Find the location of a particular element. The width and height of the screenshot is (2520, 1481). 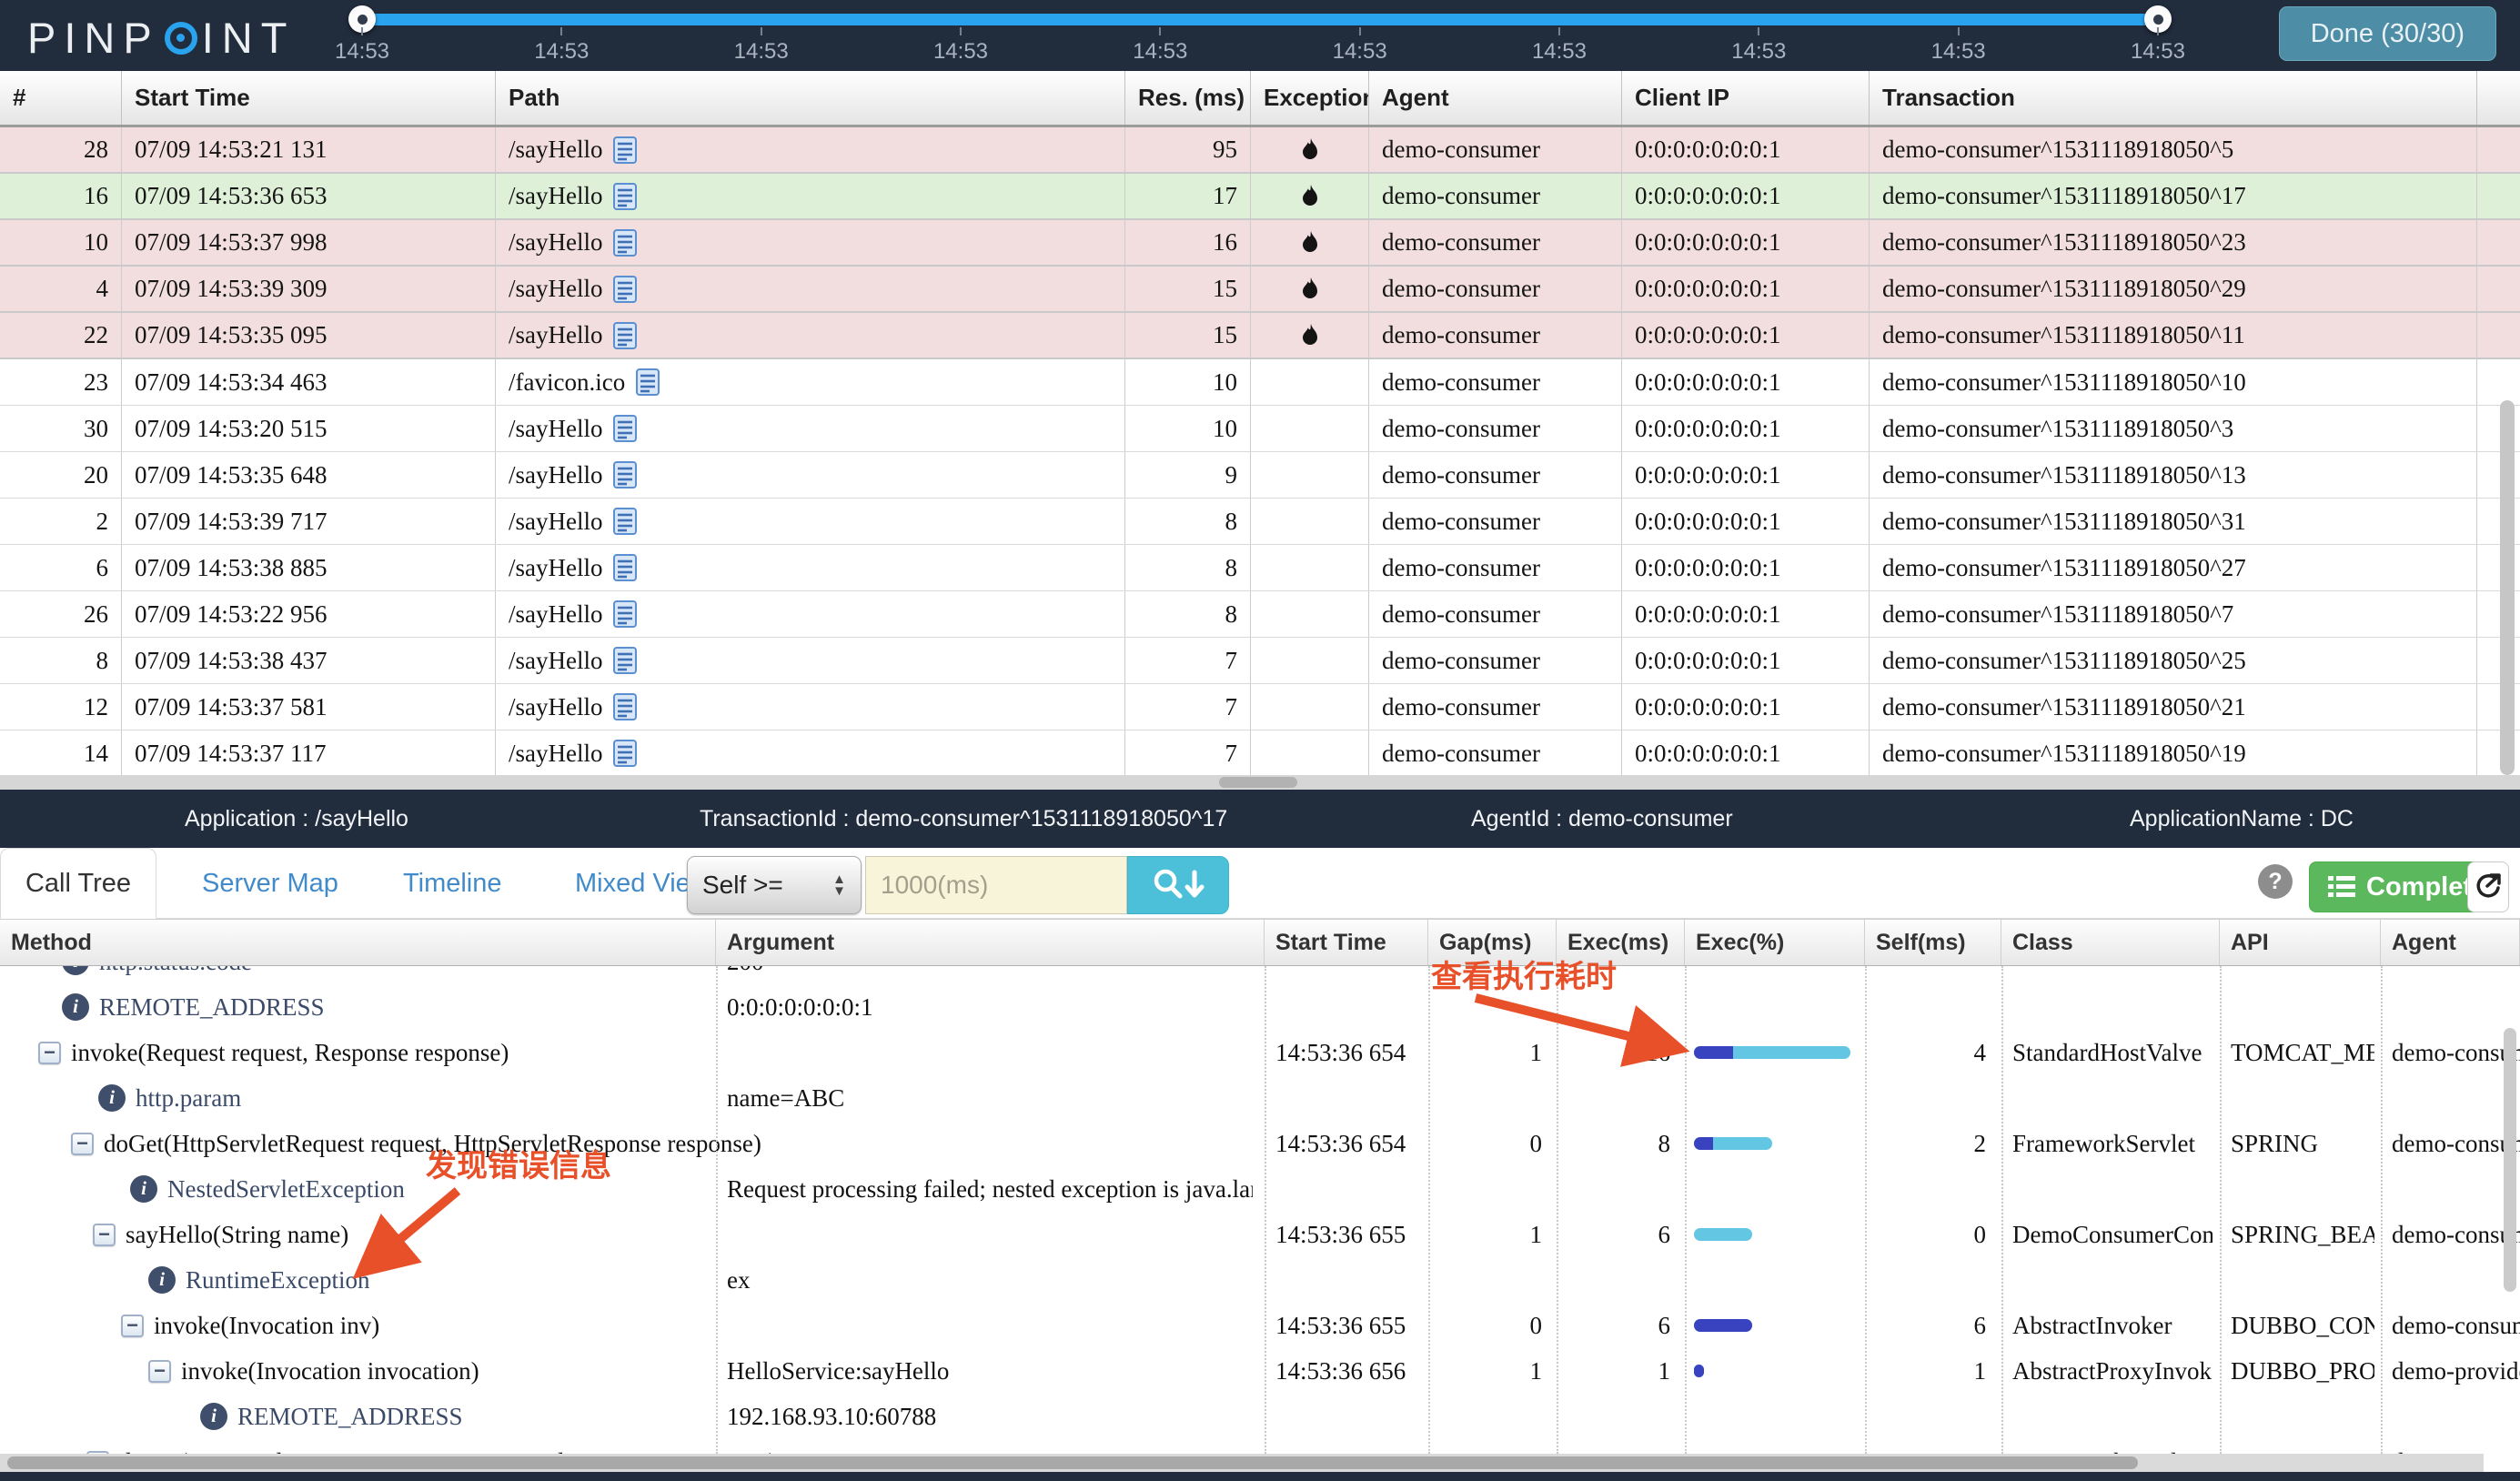

time-range-slider is located at coordinates (1260, 19).